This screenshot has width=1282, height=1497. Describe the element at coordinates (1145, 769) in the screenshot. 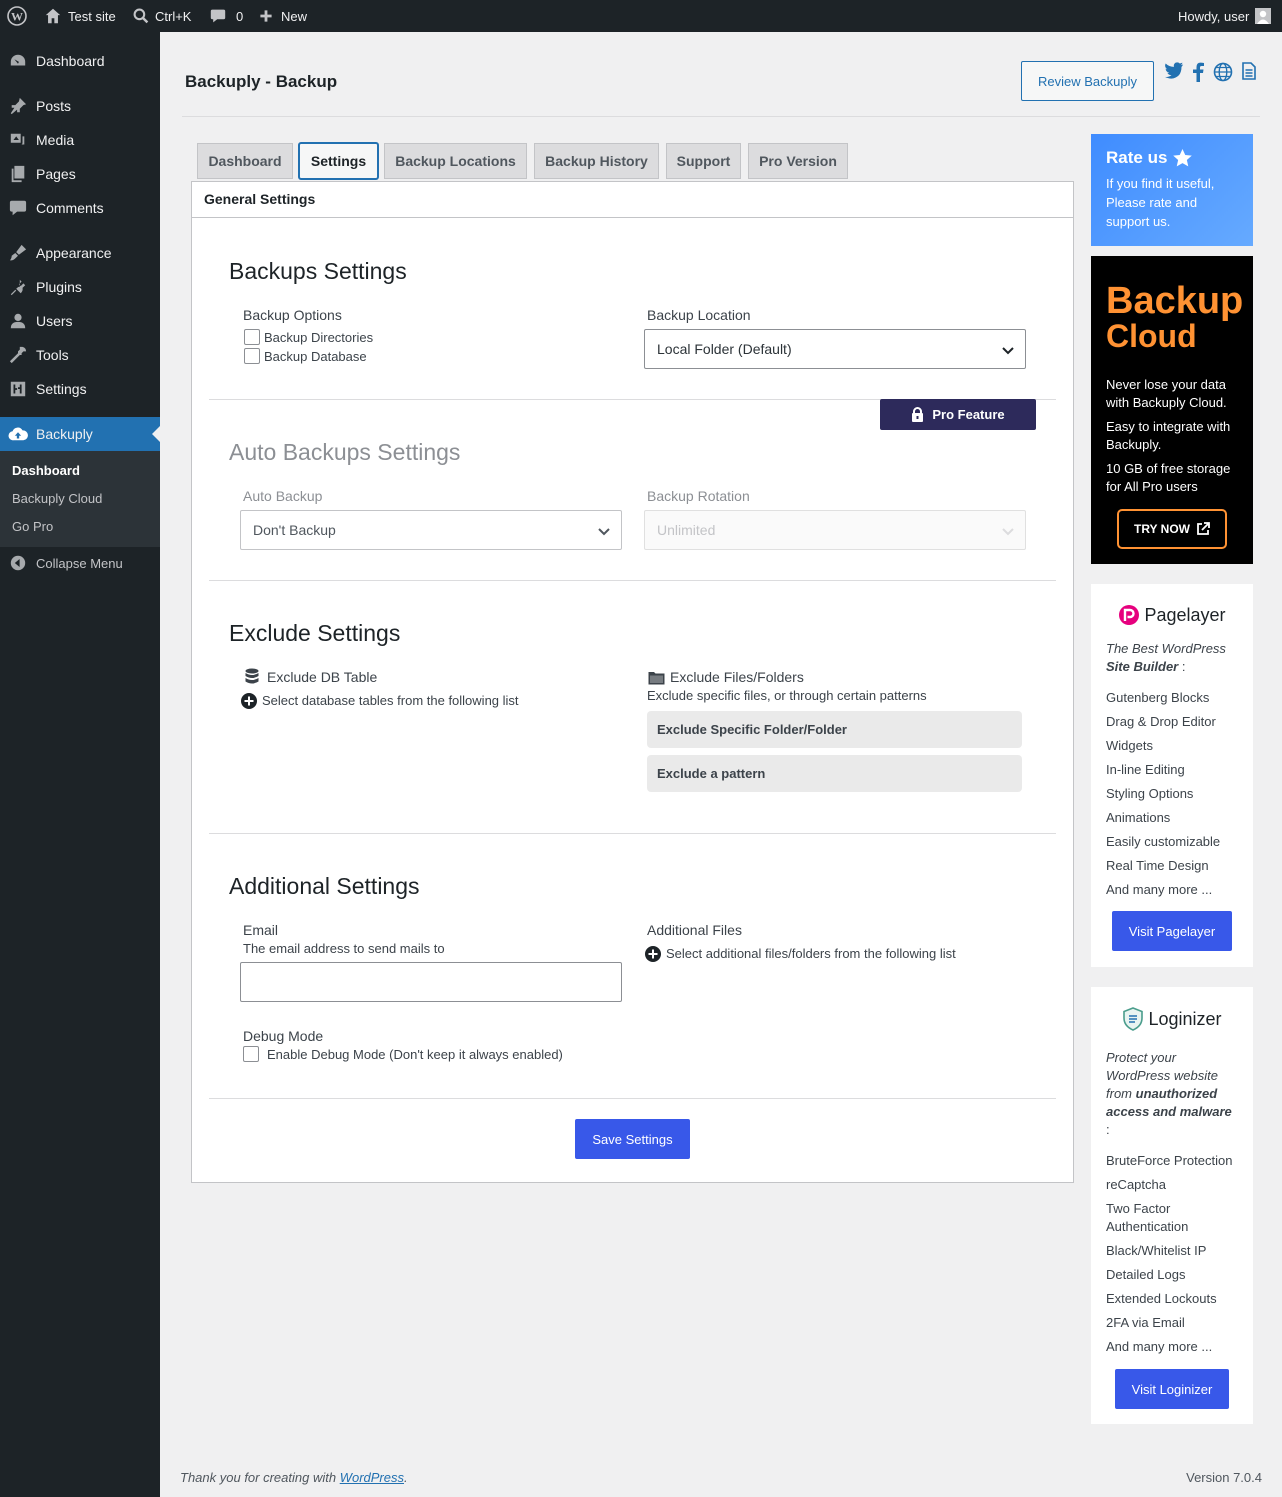

I see `pagelayer-feature: In-line Editing` at that location.